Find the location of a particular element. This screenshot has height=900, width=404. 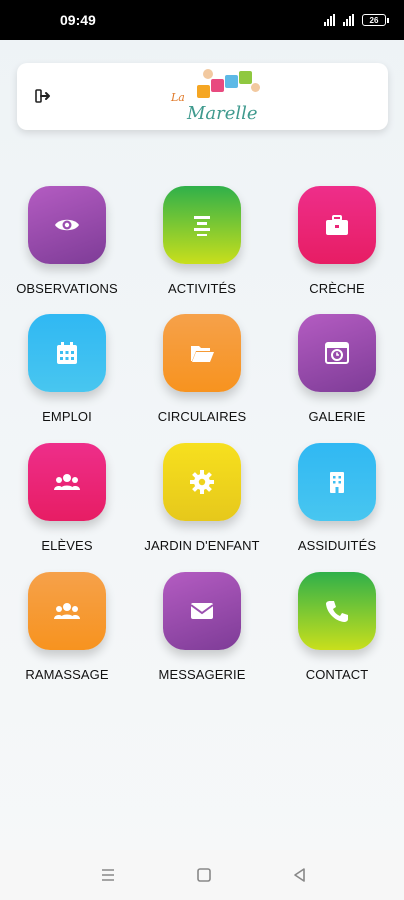

briefcase-icon is located at coordinates (337, 225).